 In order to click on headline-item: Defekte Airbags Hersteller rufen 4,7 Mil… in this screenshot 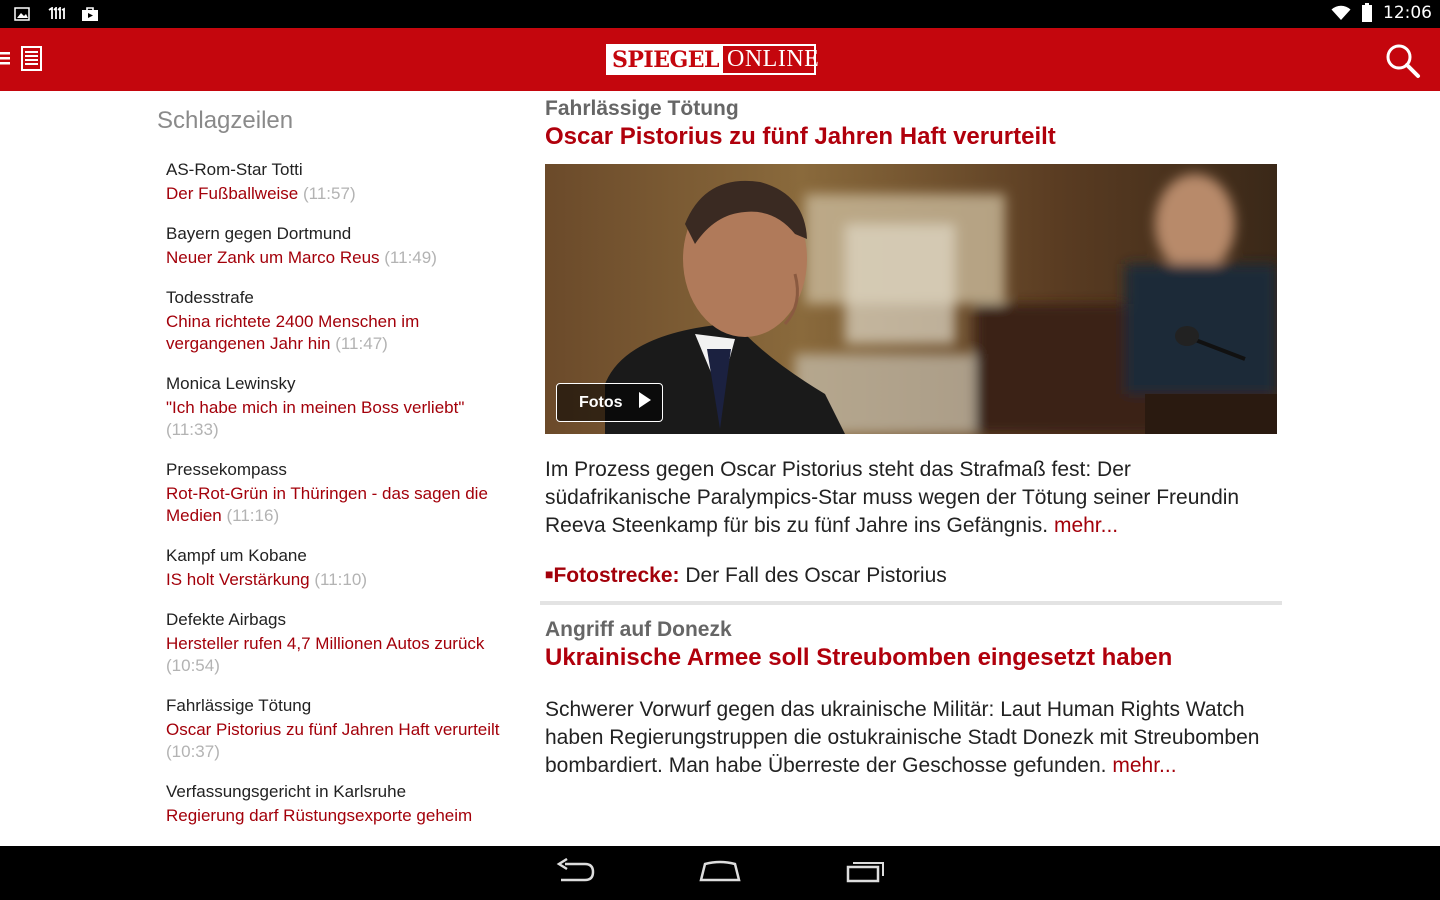, I will do `click(338, 643)`.